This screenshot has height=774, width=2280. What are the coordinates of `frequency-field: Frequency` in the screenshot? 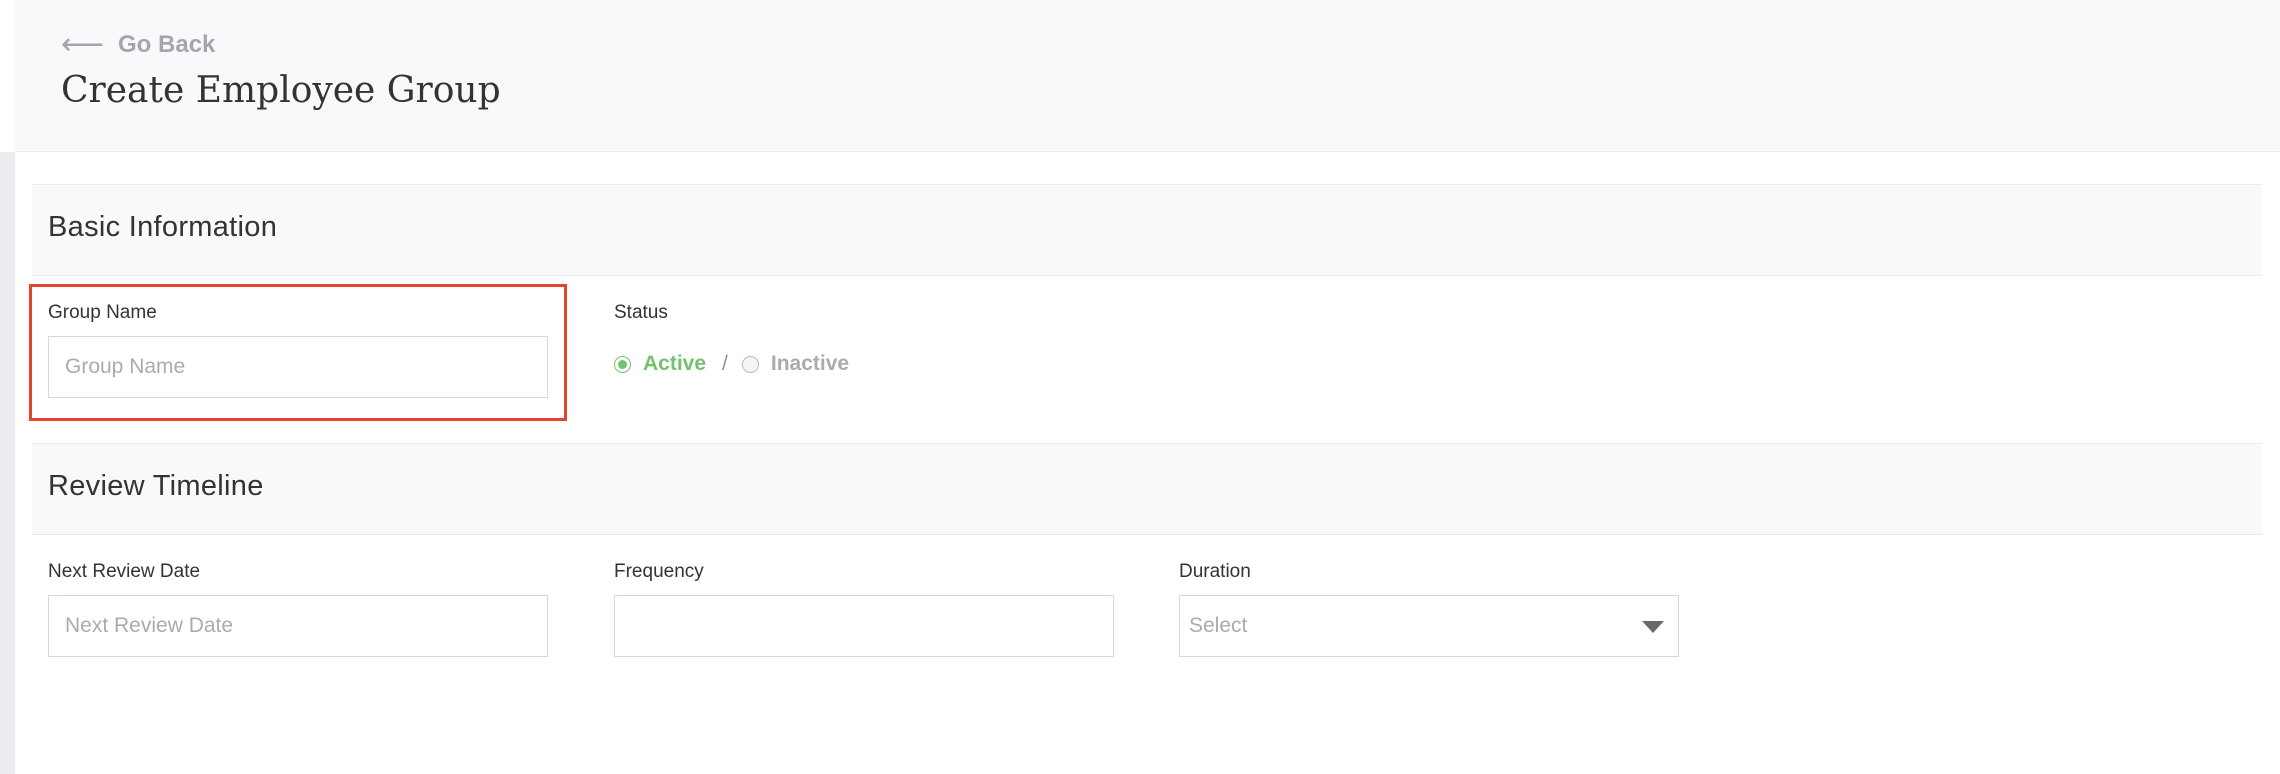 It's located at (864, 609).